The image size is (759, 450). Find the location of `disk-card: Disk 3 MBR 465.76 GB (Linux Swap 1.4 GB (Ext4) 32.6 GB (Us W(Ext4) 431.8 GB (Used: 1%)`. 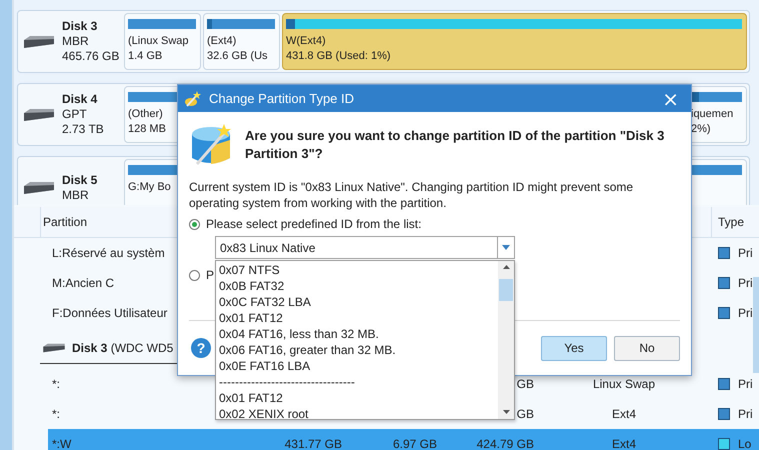

disk-card: Disk 3 MBR 465.76 GB (Linux Swap 1.4 GB (Ext4) 32.6 GB (Us W(Ext4) 431.8 GB (Used: 1%) is located at coordinates (383, 41).